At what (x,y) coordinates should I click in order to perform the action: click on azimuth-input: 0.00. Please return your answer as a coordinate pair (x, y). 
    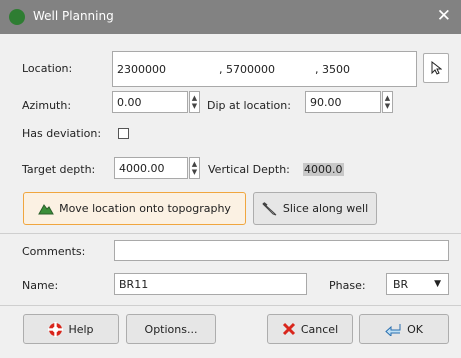
    Looking at the image, I should click on (150, 102).